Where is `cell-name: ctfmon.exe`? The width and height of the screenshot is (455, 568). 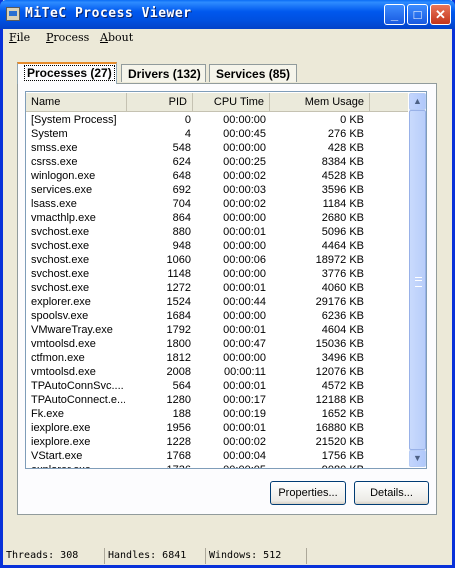
cell-name: ctfmon.exe is located at coordinates (58, 358).